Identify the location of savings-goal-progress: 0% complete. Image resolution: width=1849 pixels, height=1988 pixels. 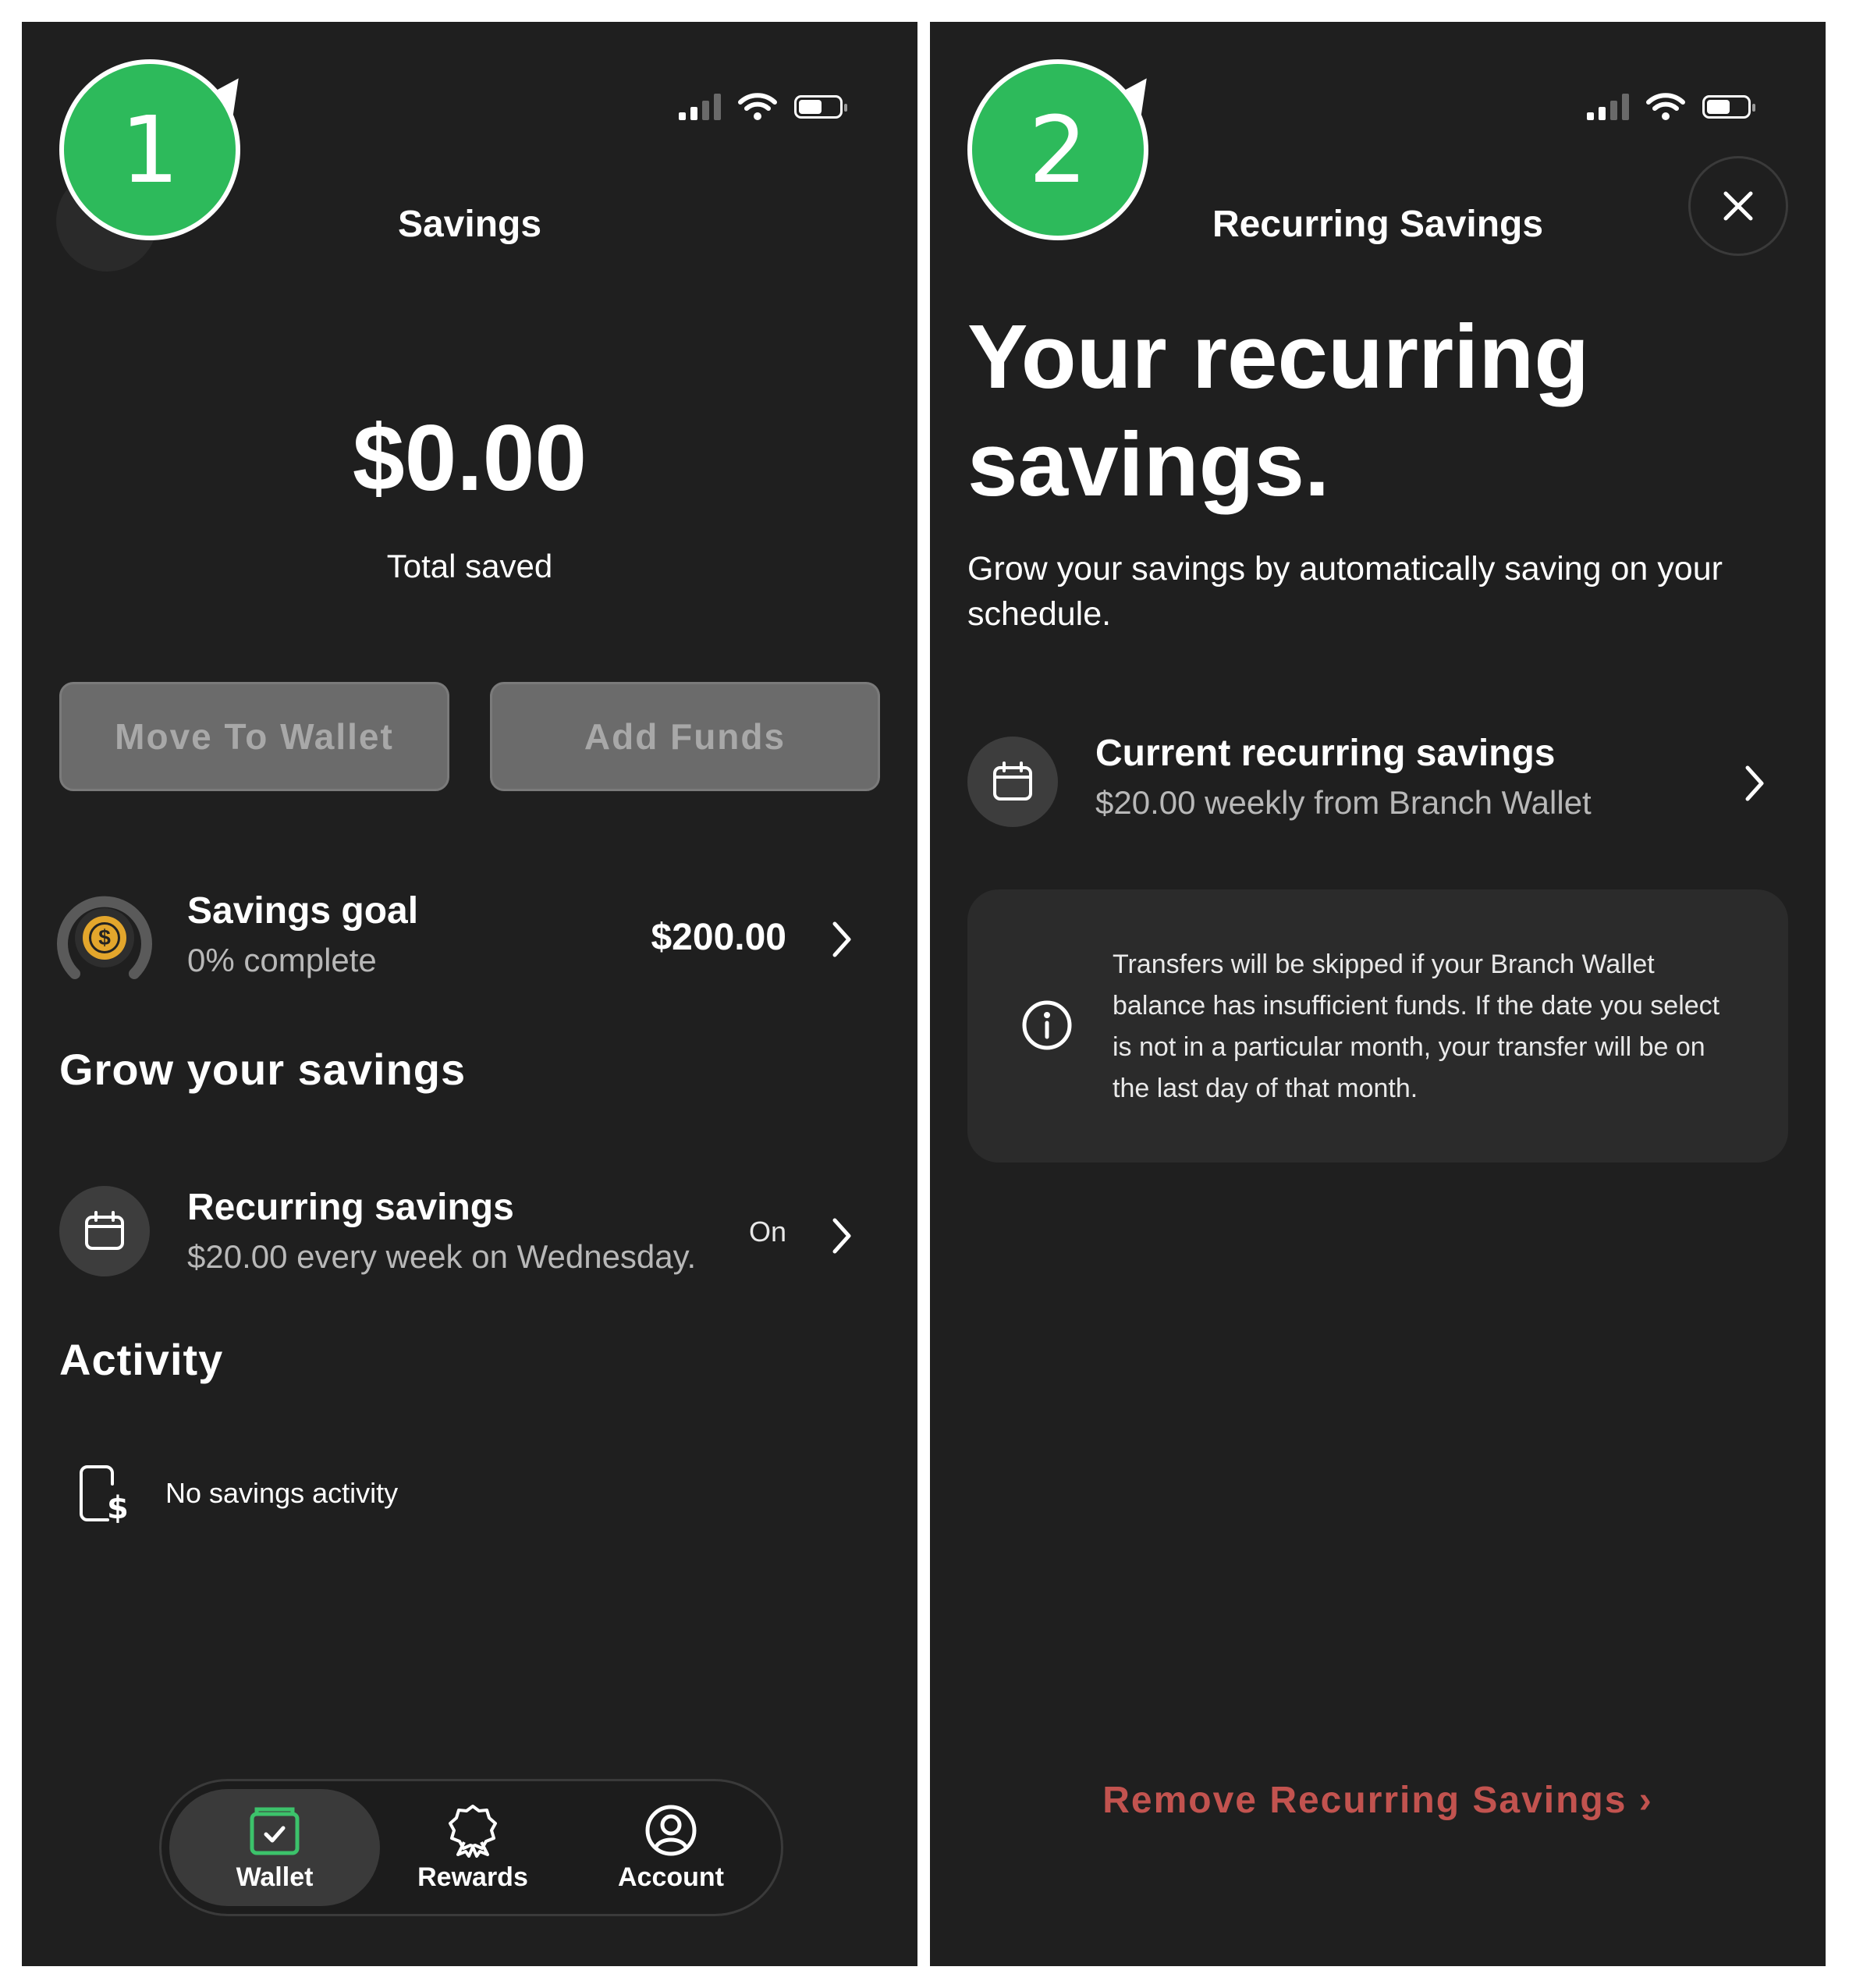
(282, 960).